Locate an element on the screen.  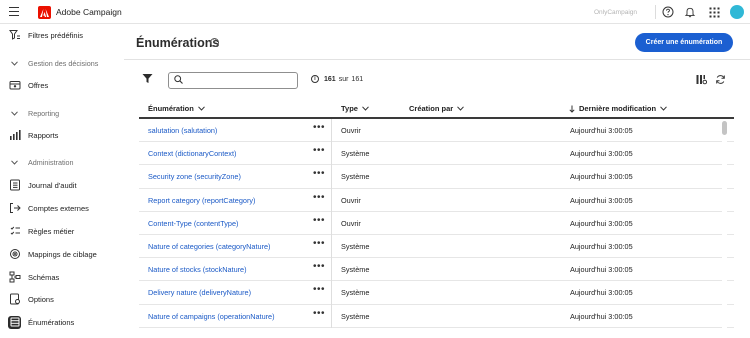
external-accounts-icon is located at coordinates (14, 208).